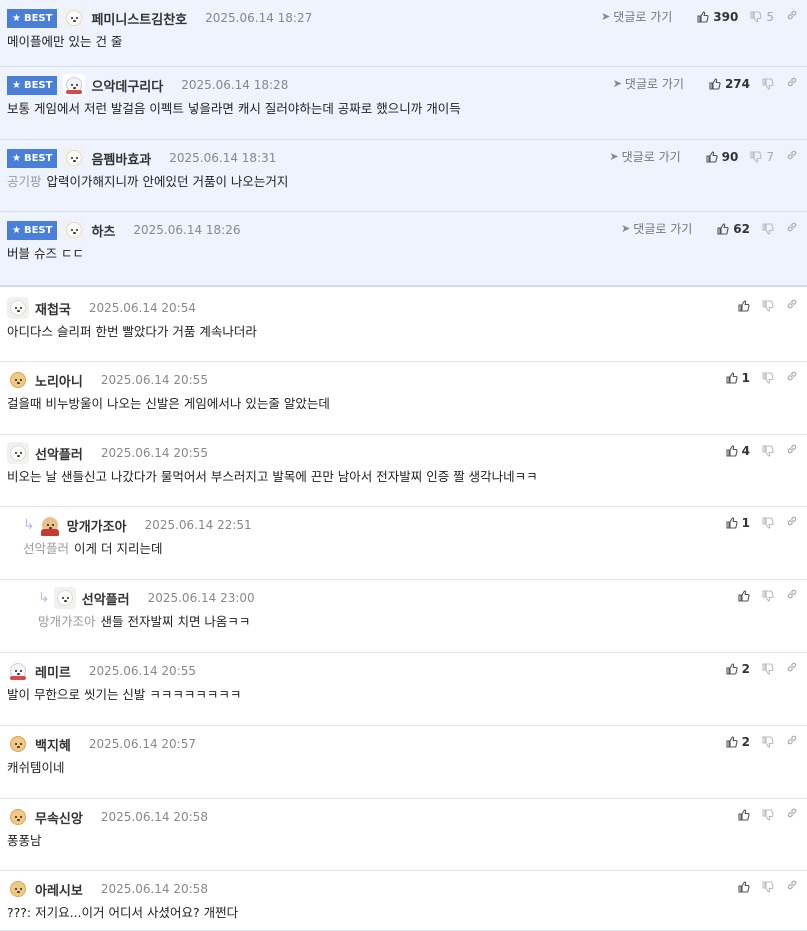 The image size is (807, 931). What do you see at coordinates (24, 840) in the screenshot?
I see `comment-text: 퐁퐁남` at bounding box center [24, 840].